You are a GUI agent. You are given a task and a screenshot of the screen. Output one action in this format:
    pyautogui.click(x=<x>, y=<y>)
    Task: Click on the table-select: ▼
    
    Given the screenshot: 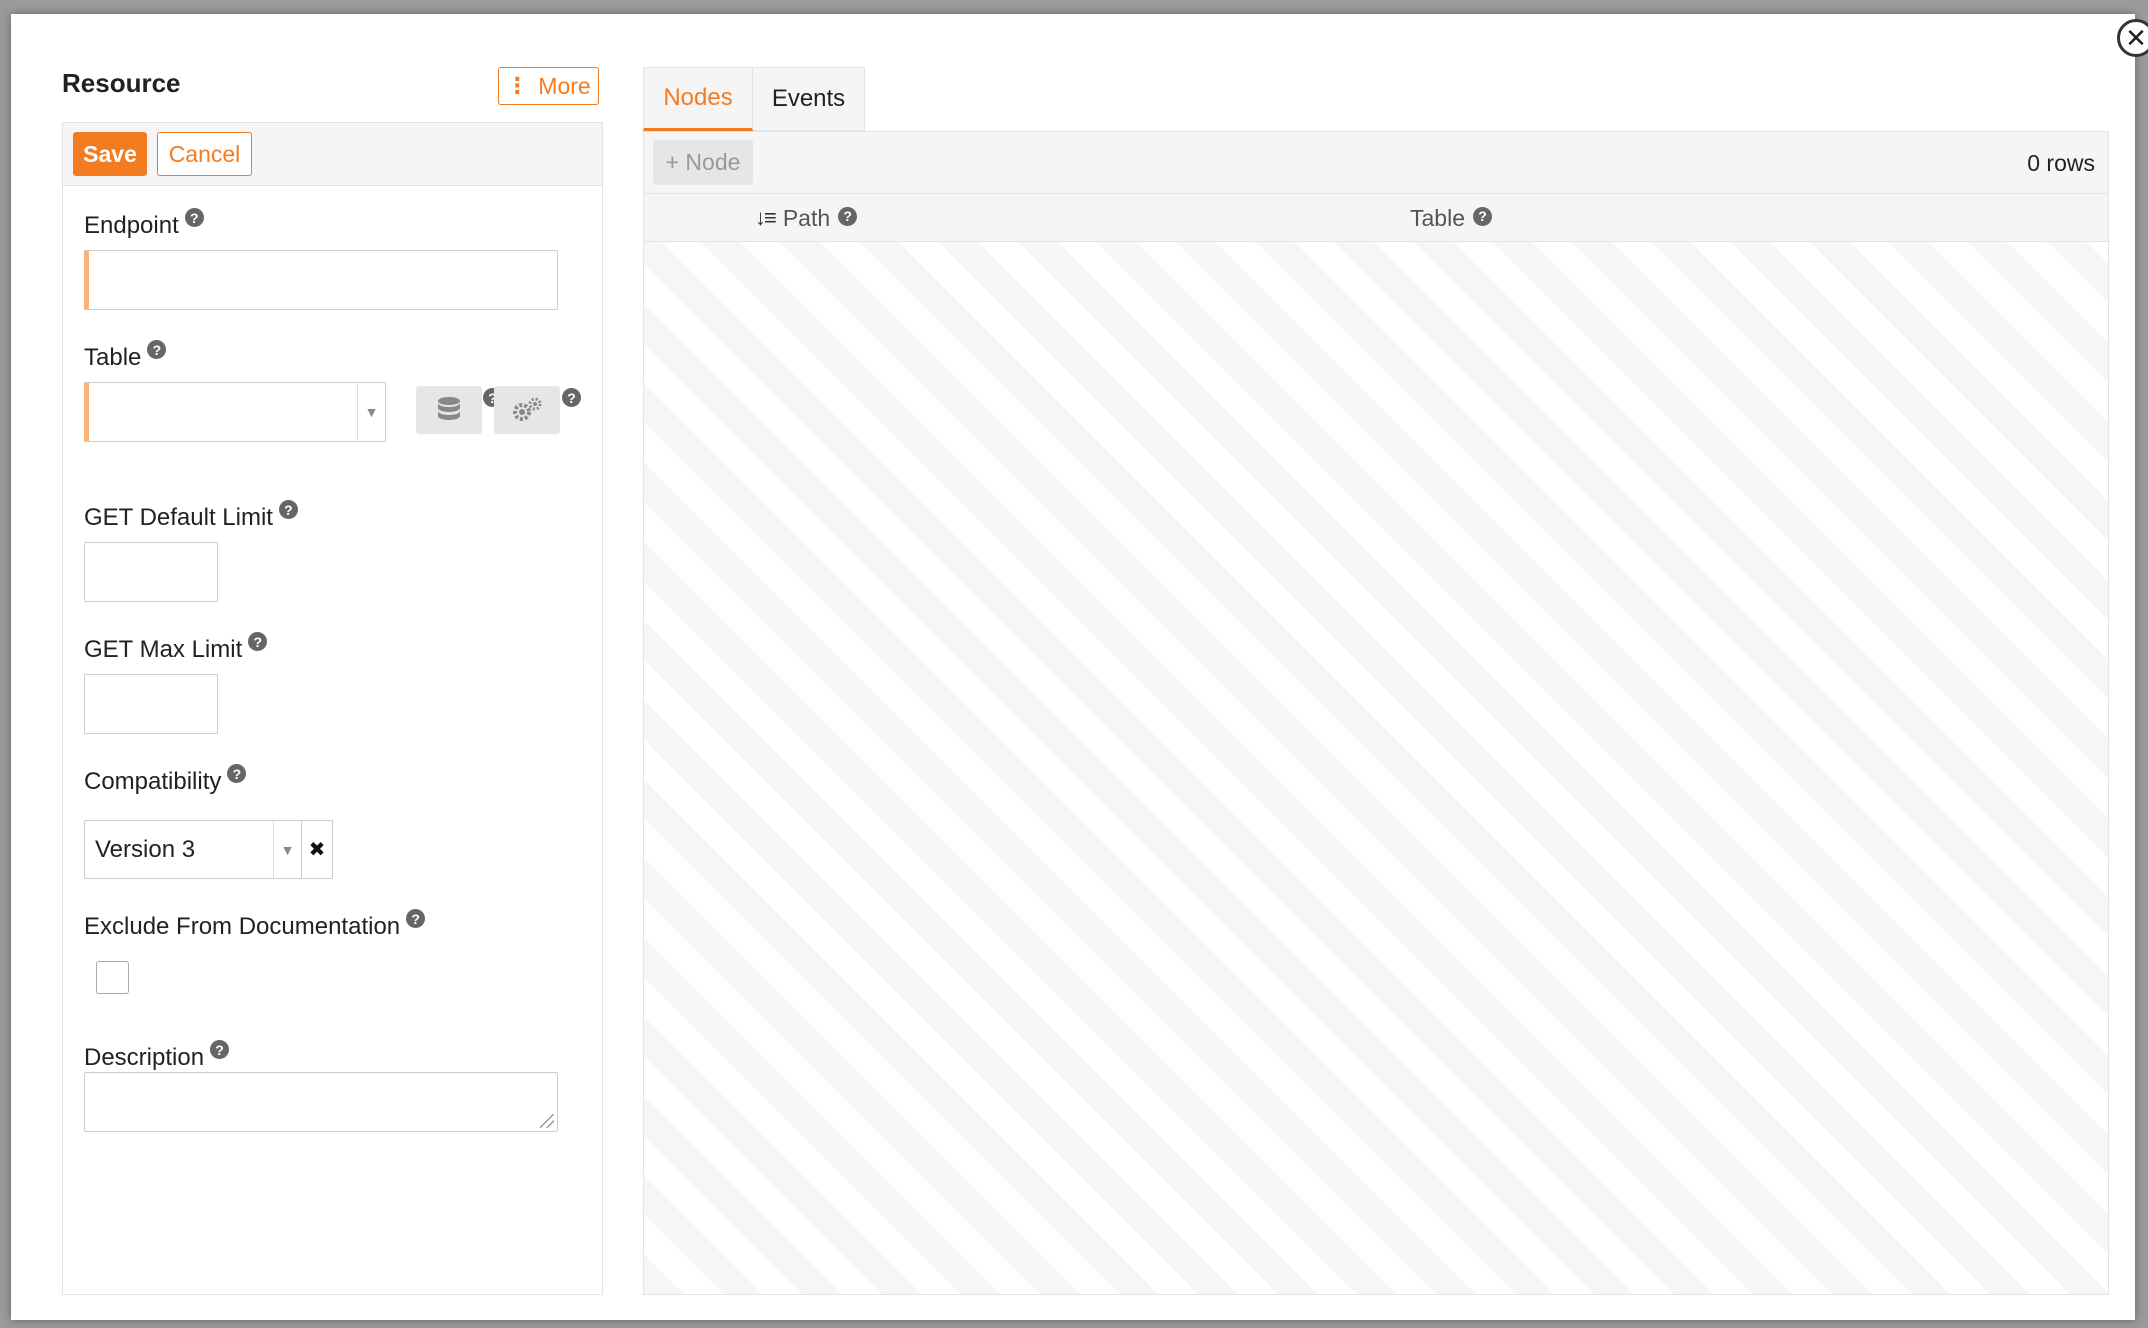 What is the action you would take?
    pyautogui.click(x=235, y=412)
    